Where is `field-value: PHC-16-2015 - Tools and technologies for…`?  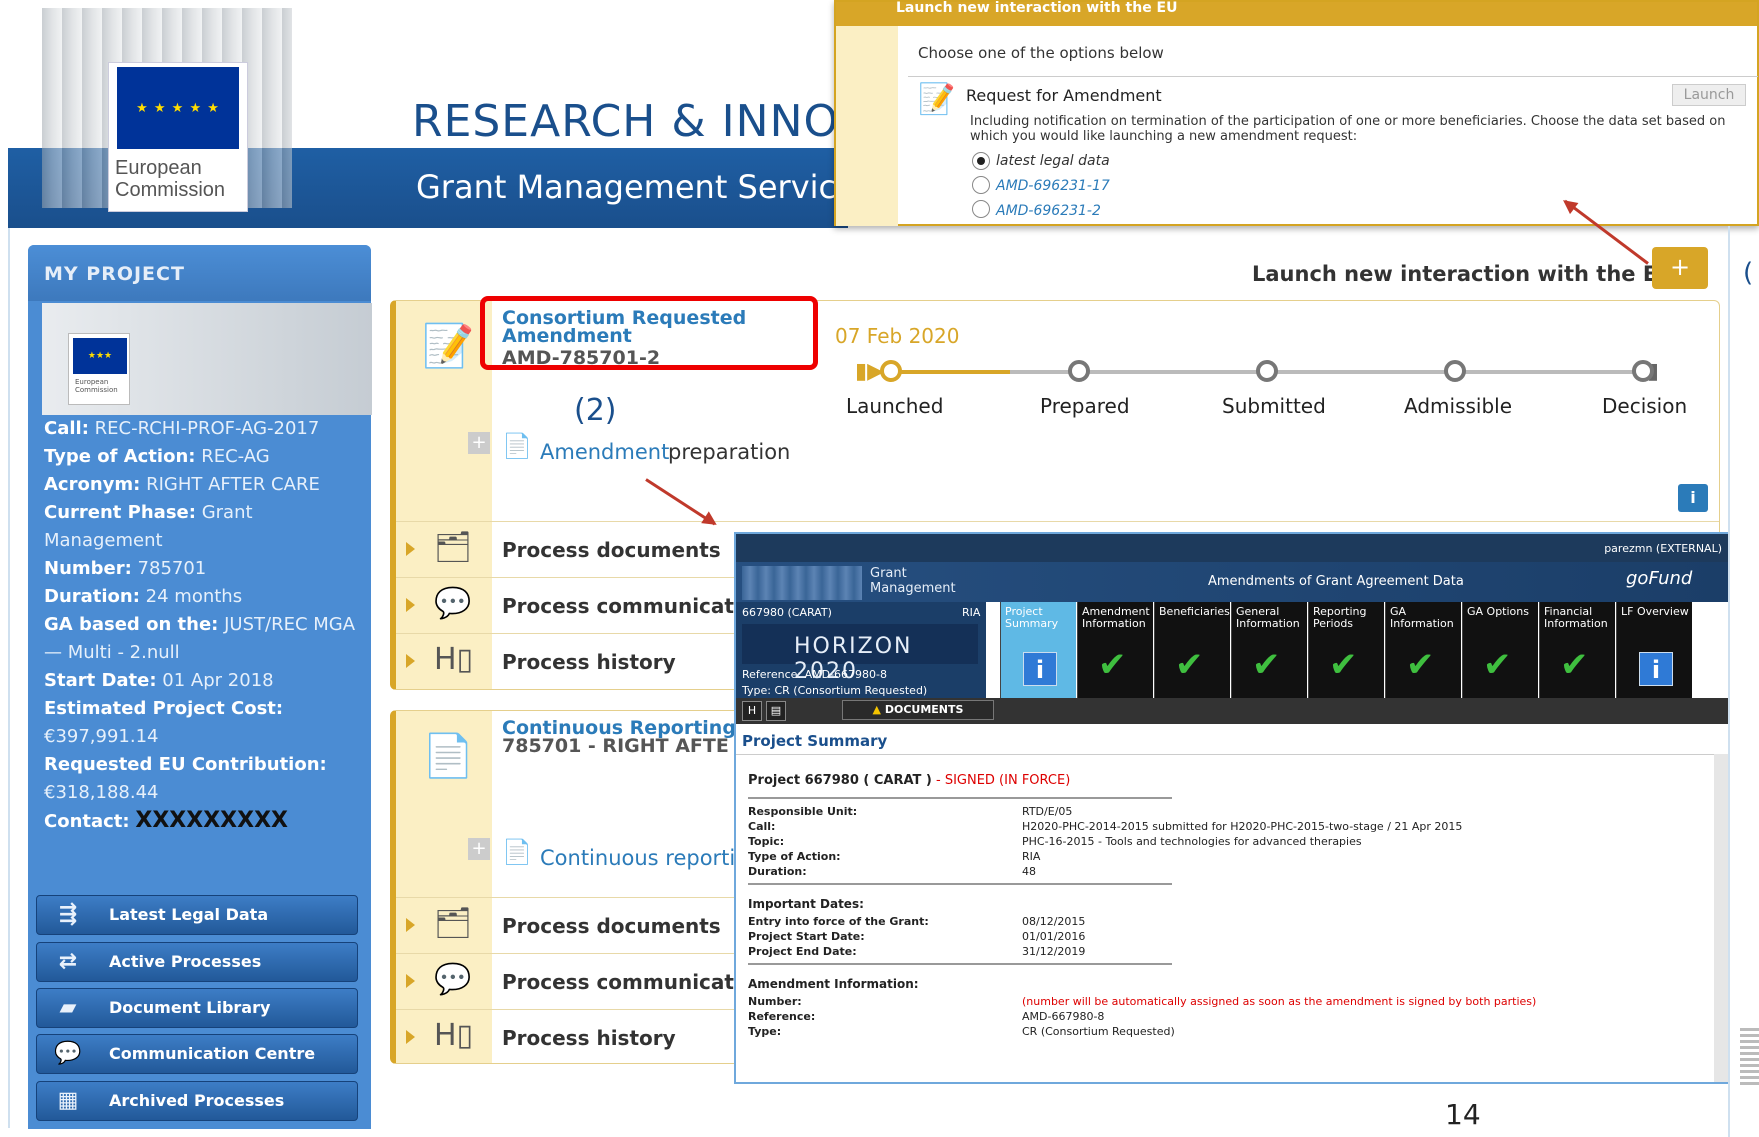
field-value: PHC-16-2015 - Tools and technologies for… is located at coordinates (1192, 841).